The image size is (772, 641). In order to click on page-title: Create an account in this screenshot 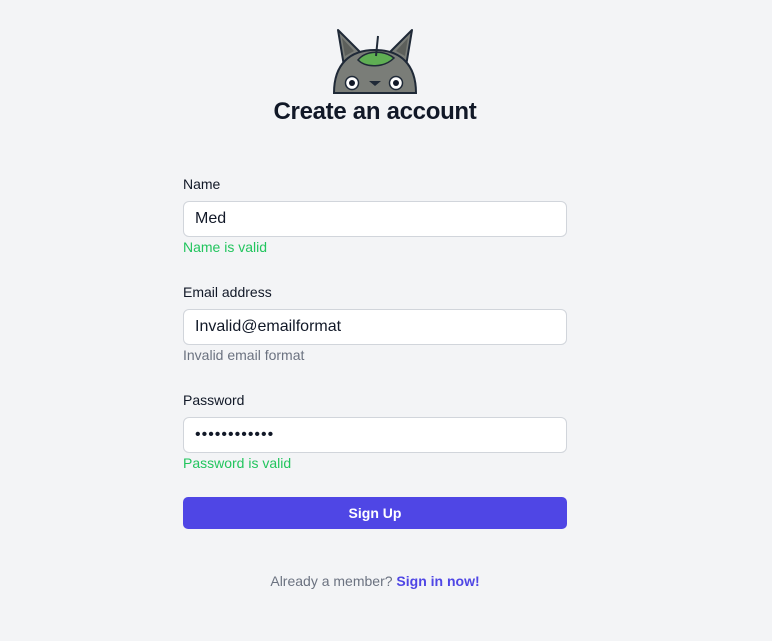, I will do `click(375, 111)`.